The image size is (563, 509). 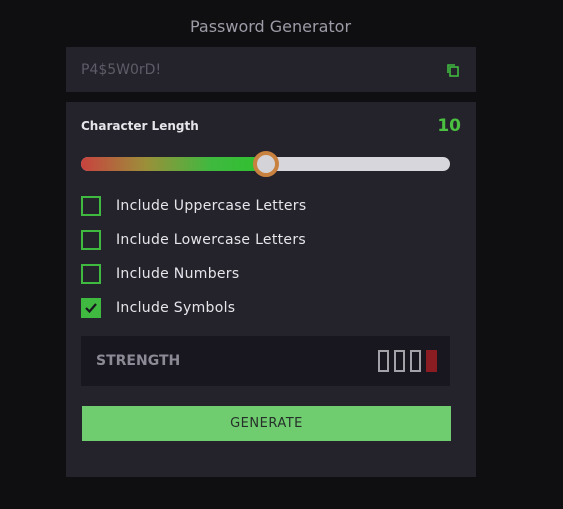 I want to click on strength-bars, so click(x=407, y=361).